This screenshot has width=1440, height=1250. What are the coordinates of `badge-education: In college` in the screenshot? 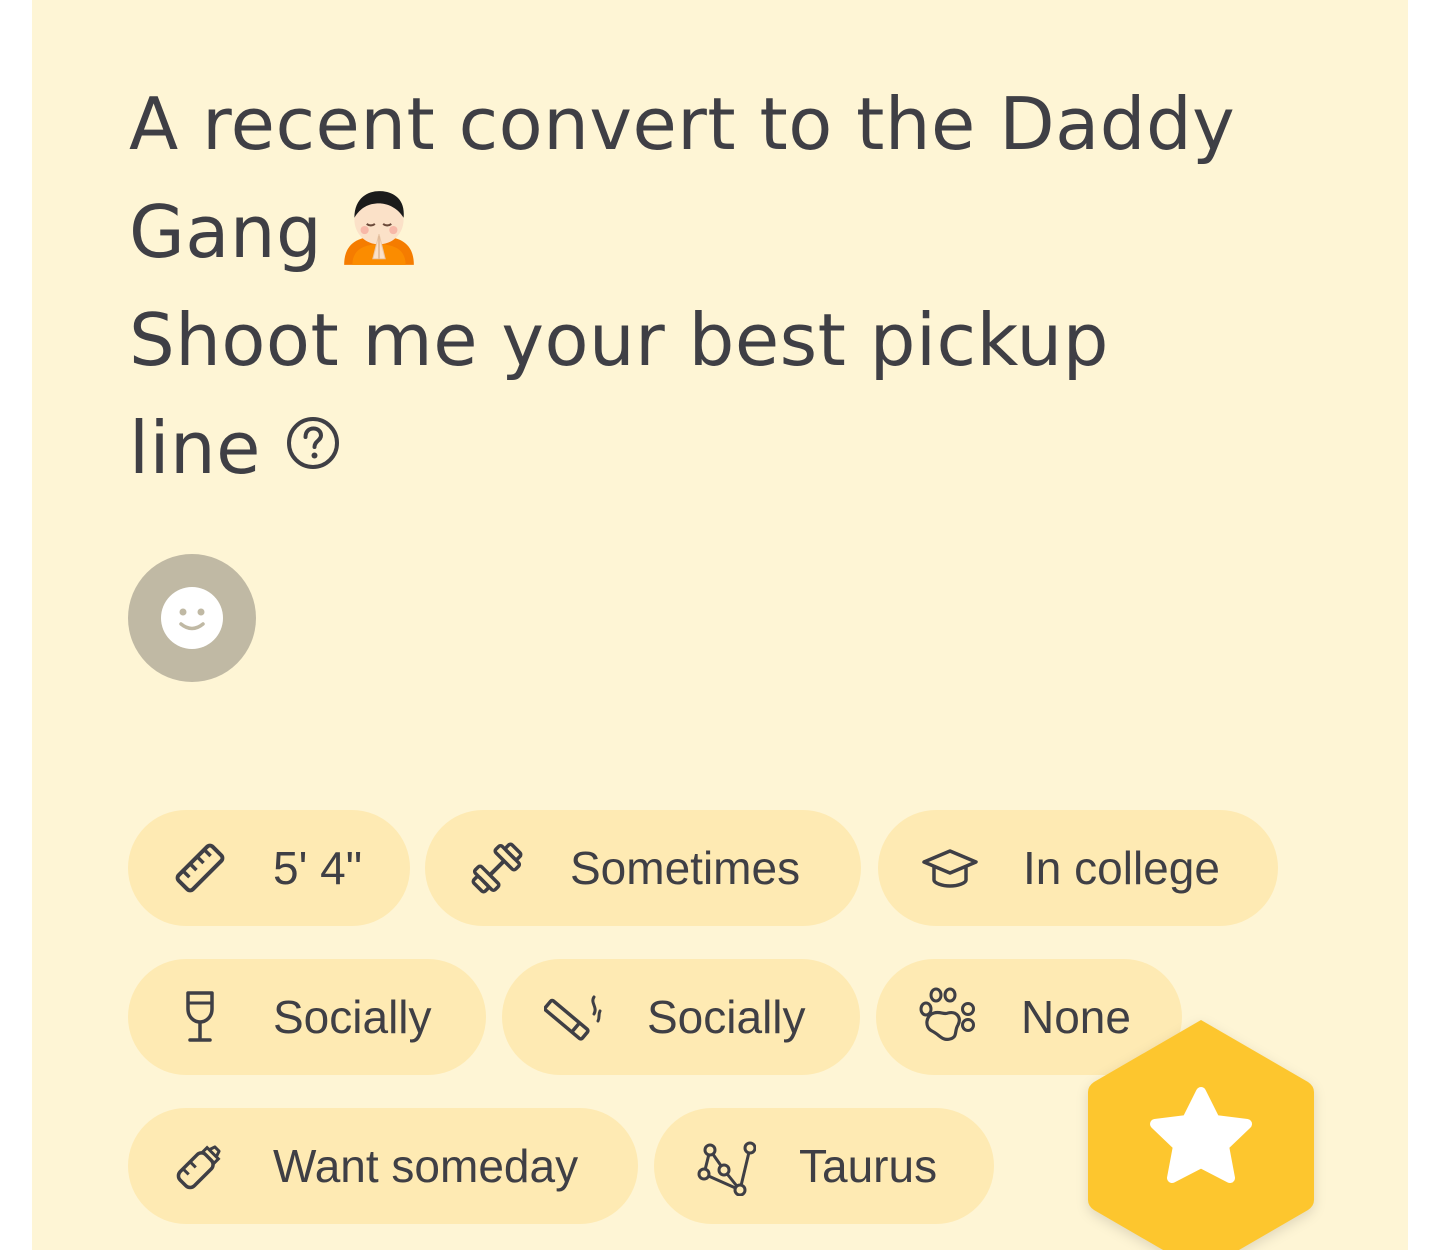 It's located at (1078, 868).